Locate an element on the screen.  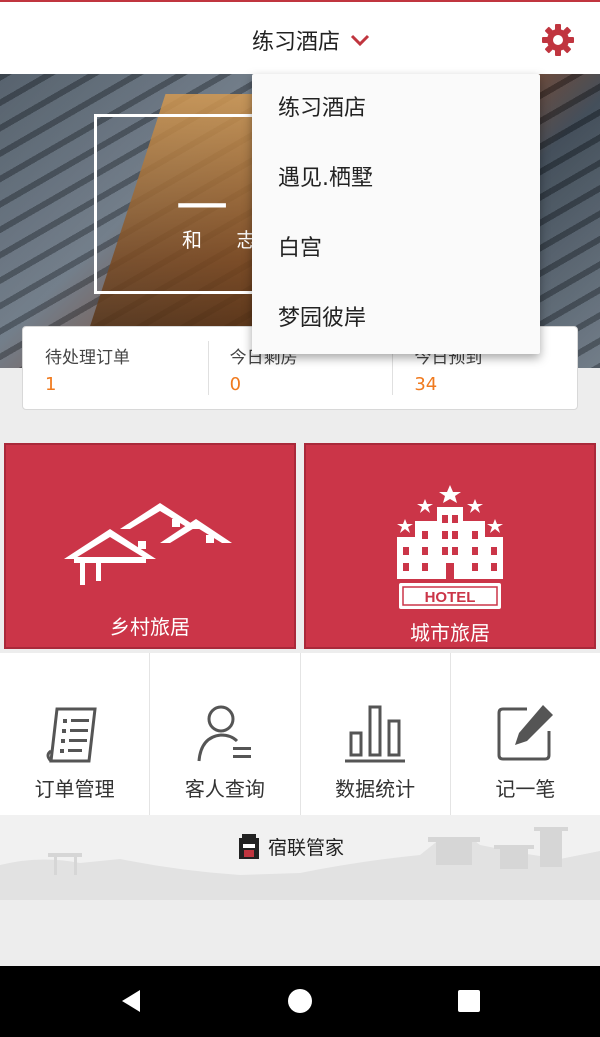
village-houses-icon is located at coordinates (148, 544).